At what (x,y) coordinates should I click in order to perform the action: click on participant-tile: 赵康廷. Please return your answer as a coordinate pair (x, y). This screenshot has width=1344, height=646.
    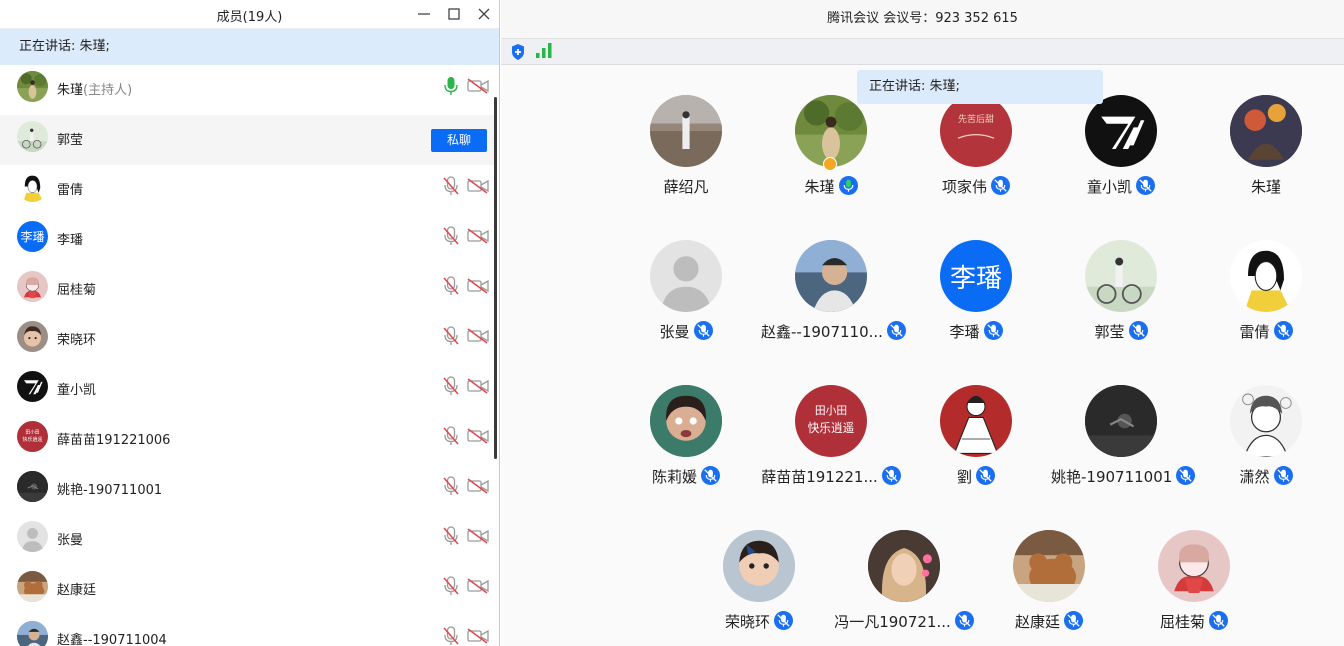
    Looking at the image, I should click on (1049, 588).